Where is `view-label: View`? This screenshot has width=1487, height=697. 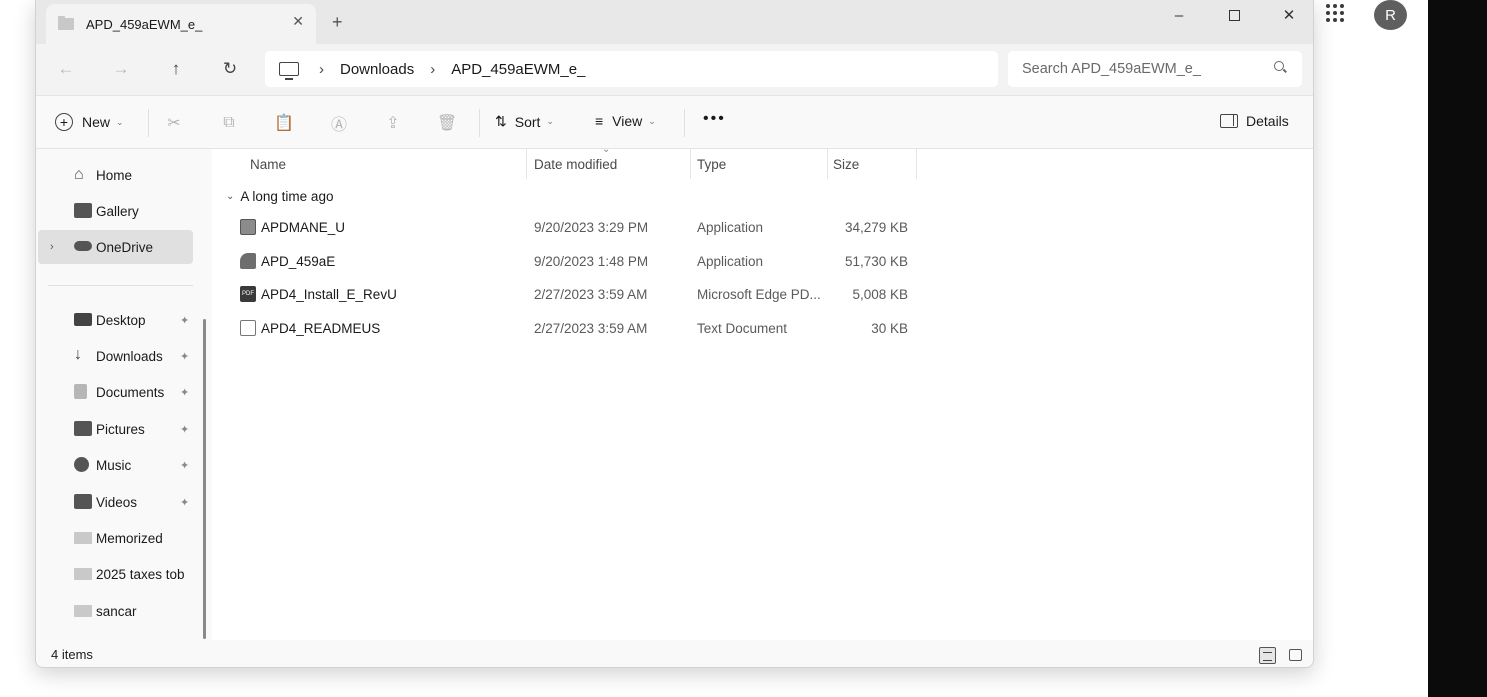
view-label: View is located at coordinates (627, 121).